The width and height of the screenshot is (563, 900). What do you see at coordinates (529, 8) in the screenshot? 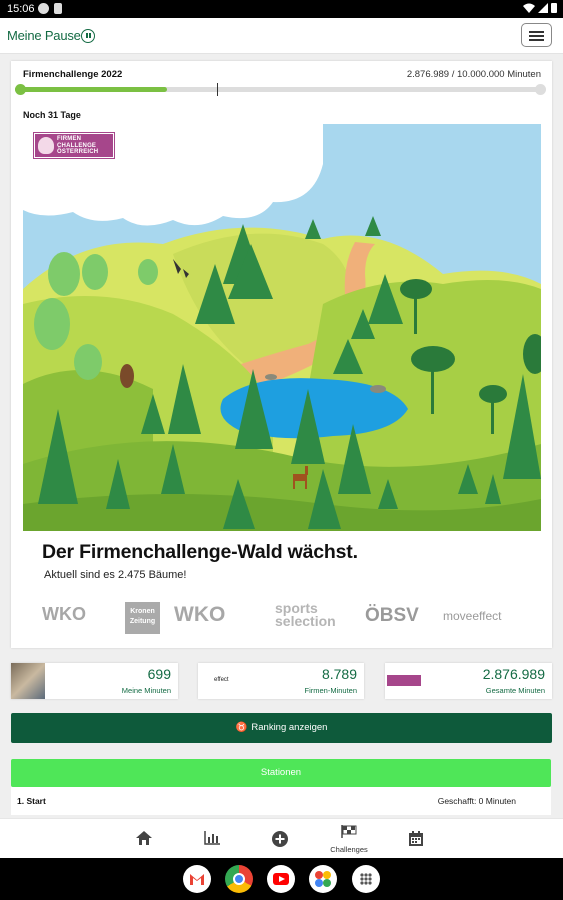
I see `wifi-icon` at bounding box center [529, 8].